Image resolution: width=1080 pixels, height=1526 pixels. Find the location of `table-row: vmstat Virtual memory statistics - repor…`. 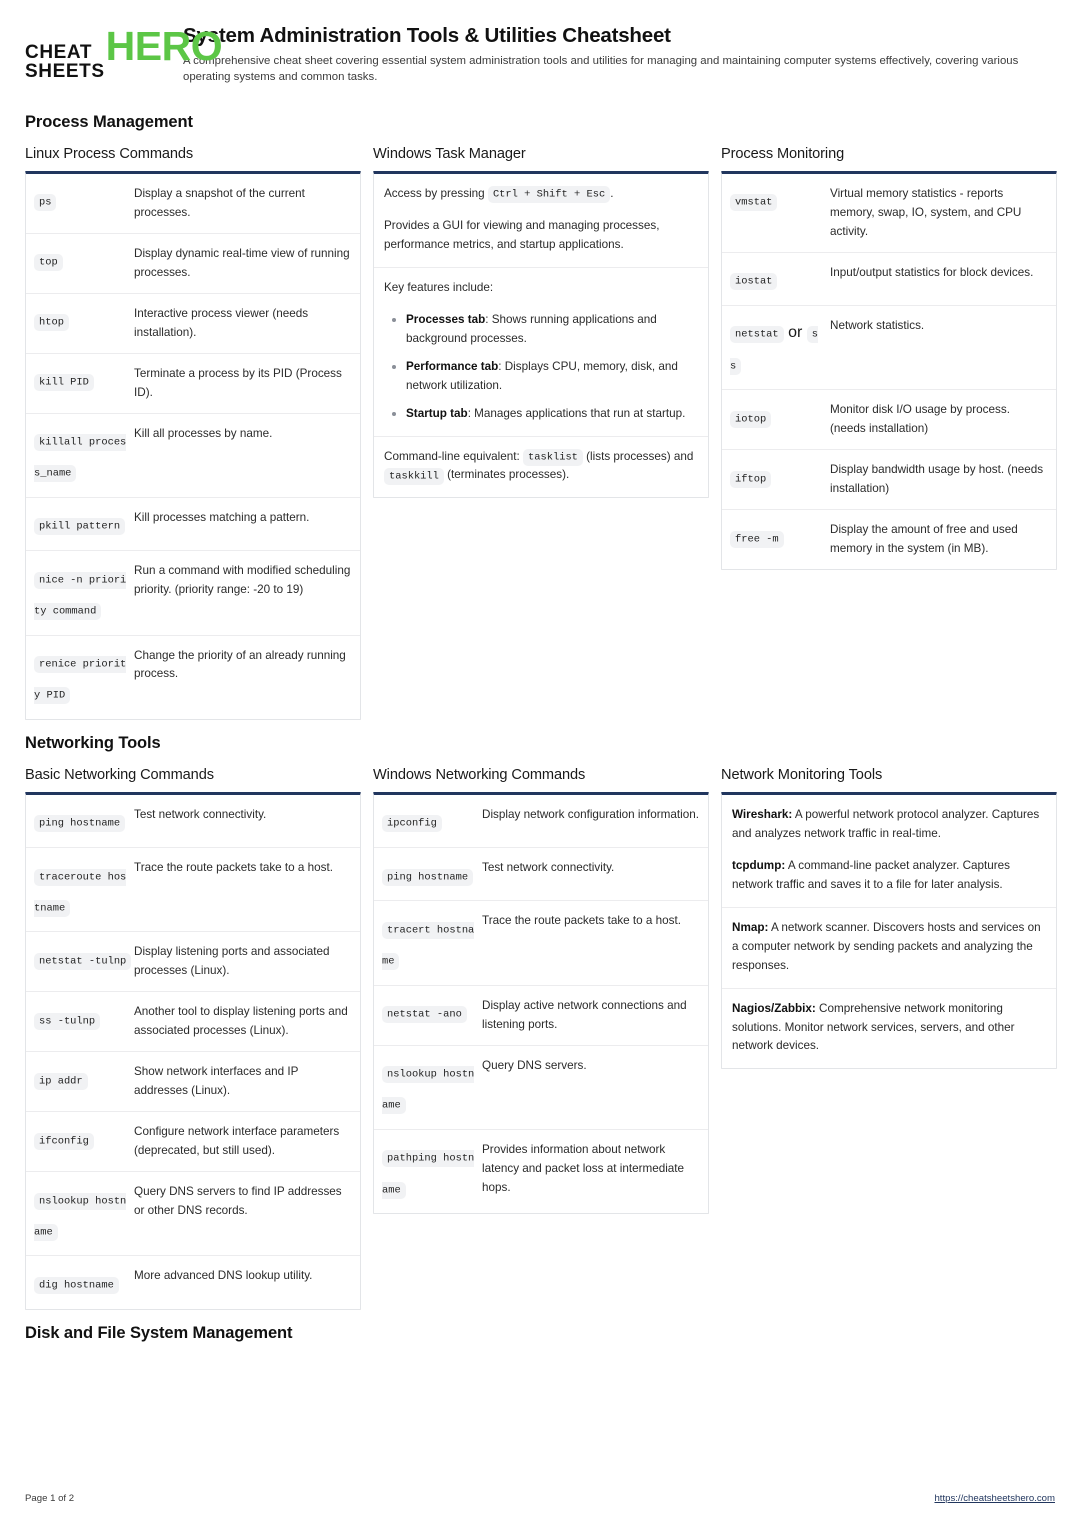

table-row: vmstat Virtual memory statistics - repor… is located at coordinates (889, 213).